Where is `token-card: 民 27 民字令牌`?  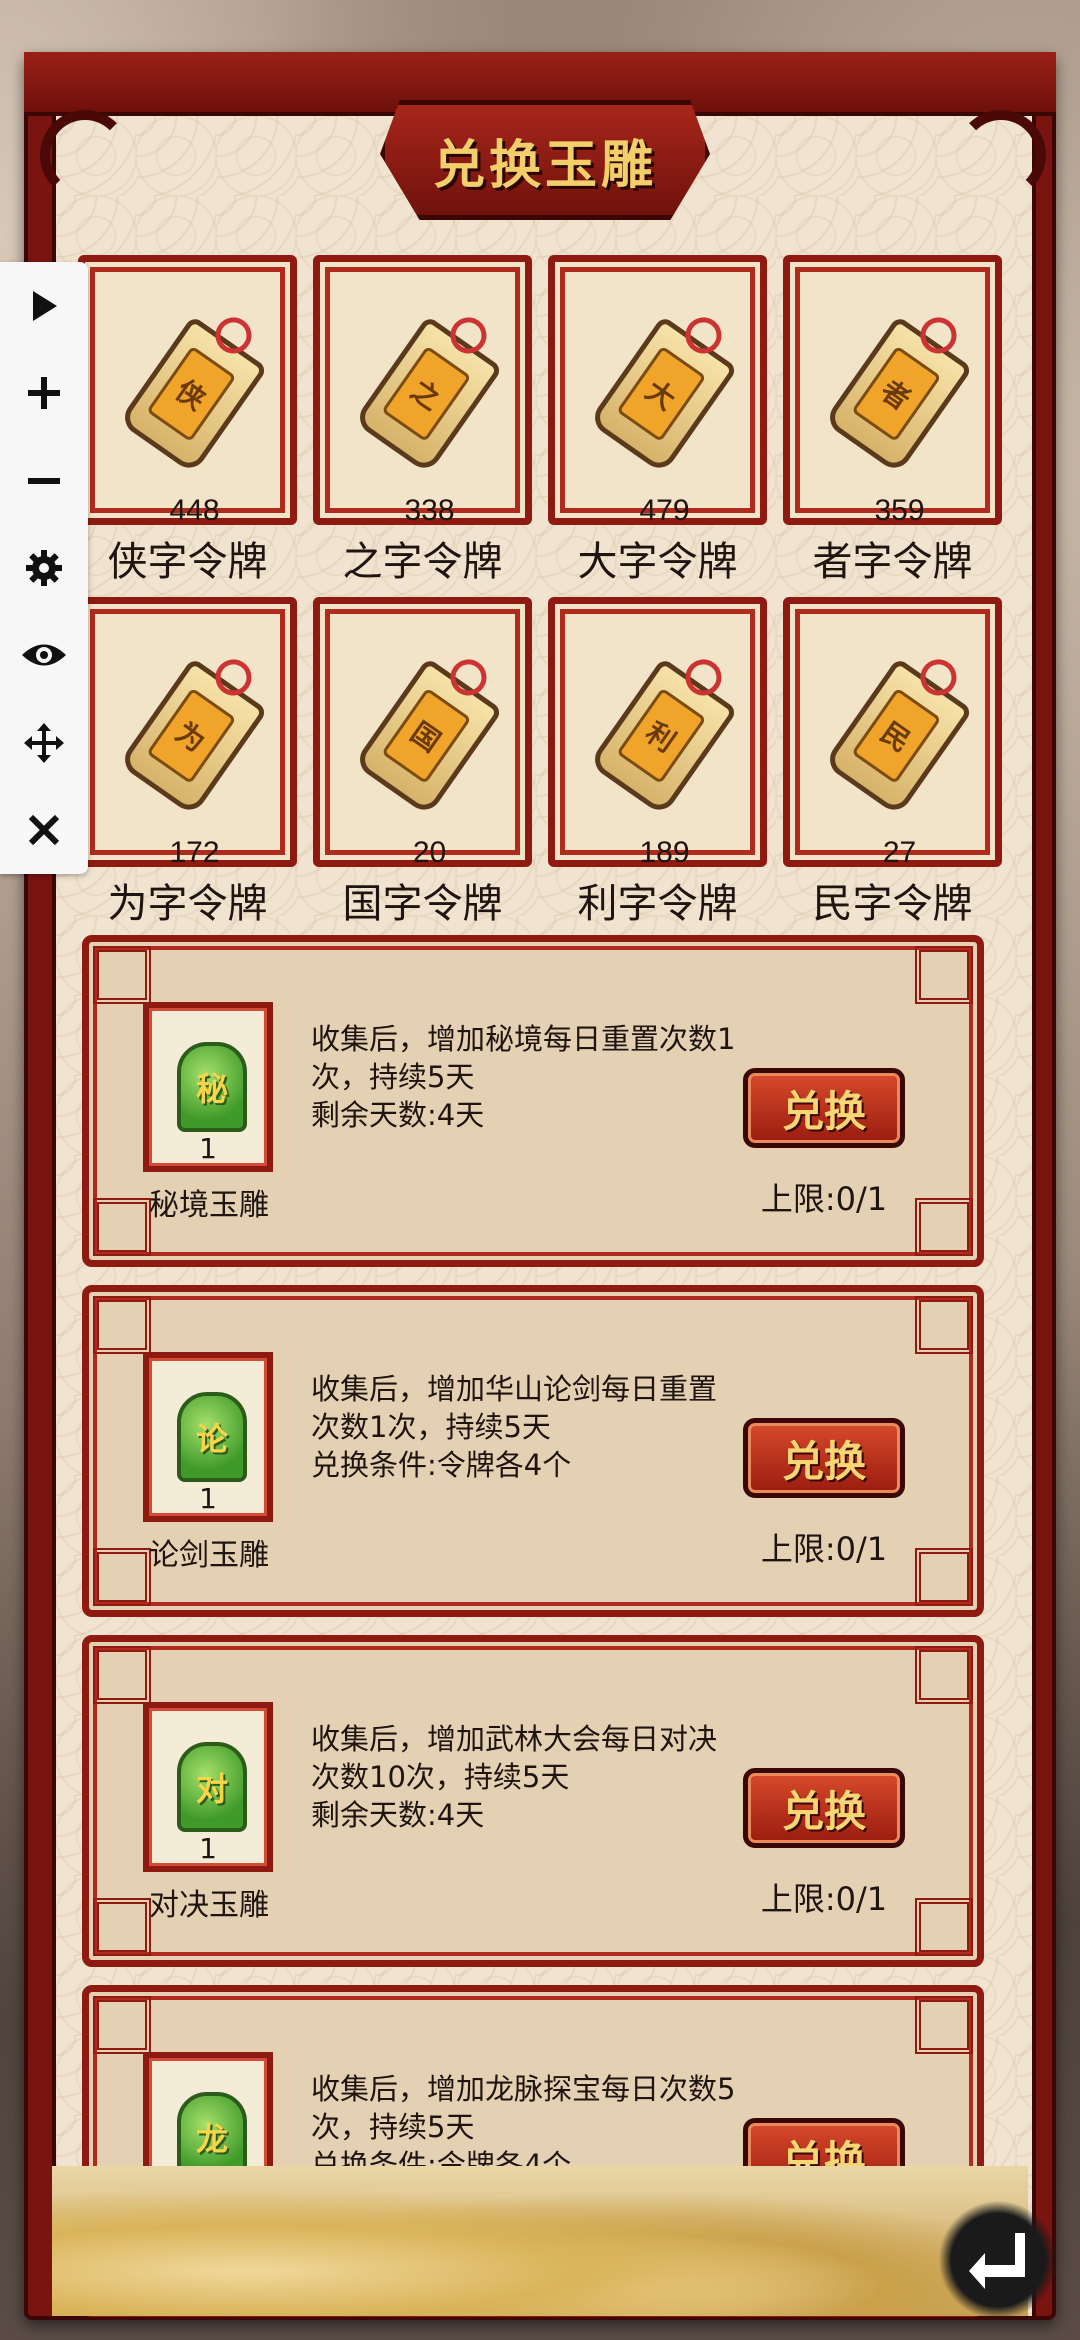 token-card: 民 27 民字令牌 is located at coordinates (892, 762).